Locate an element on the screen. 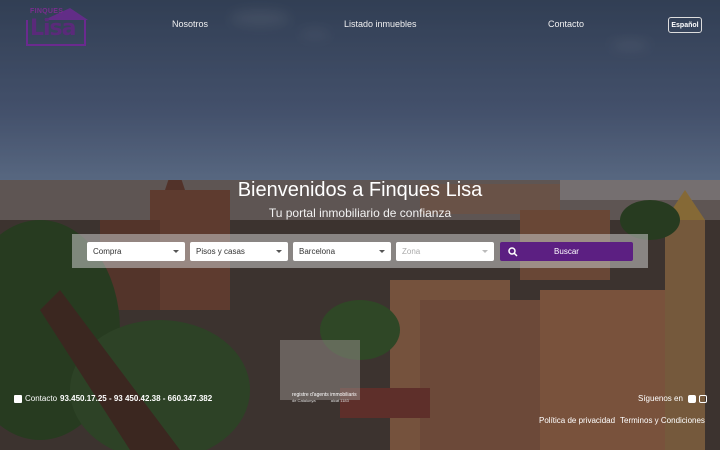 The height and width of the screenshot is (450, 720). operation-select-value: Compra is located at coordinates (107, 251).